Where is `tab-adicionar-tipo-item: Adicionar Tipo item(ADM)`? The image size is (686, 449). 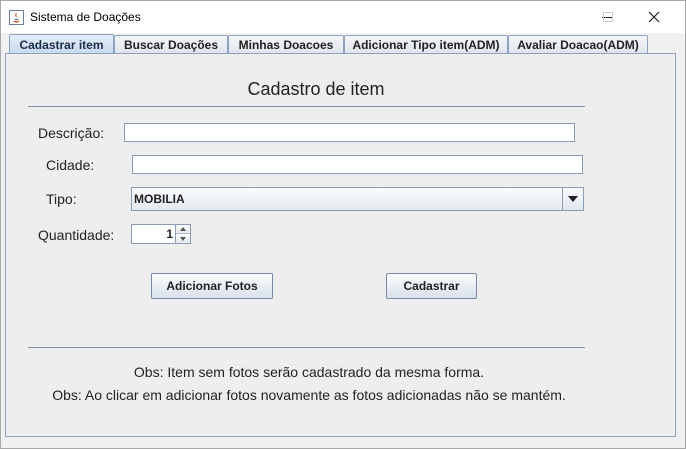
tab-adicionar-tipo-item: Adicionar Tipo item(ADM) is located at coordinates (426, 44).